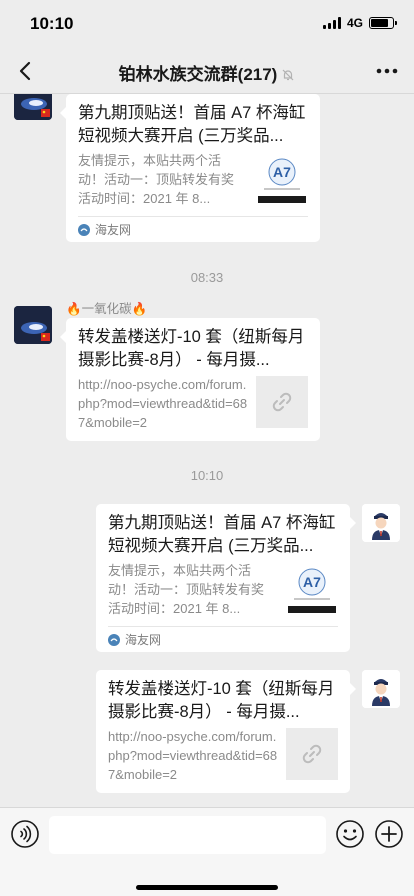  What do you see at coordinates (198, 74) in the screenshot?
I see `chat-title-text: 铂林水族交流群(217)` at bounding box center [198, 74].